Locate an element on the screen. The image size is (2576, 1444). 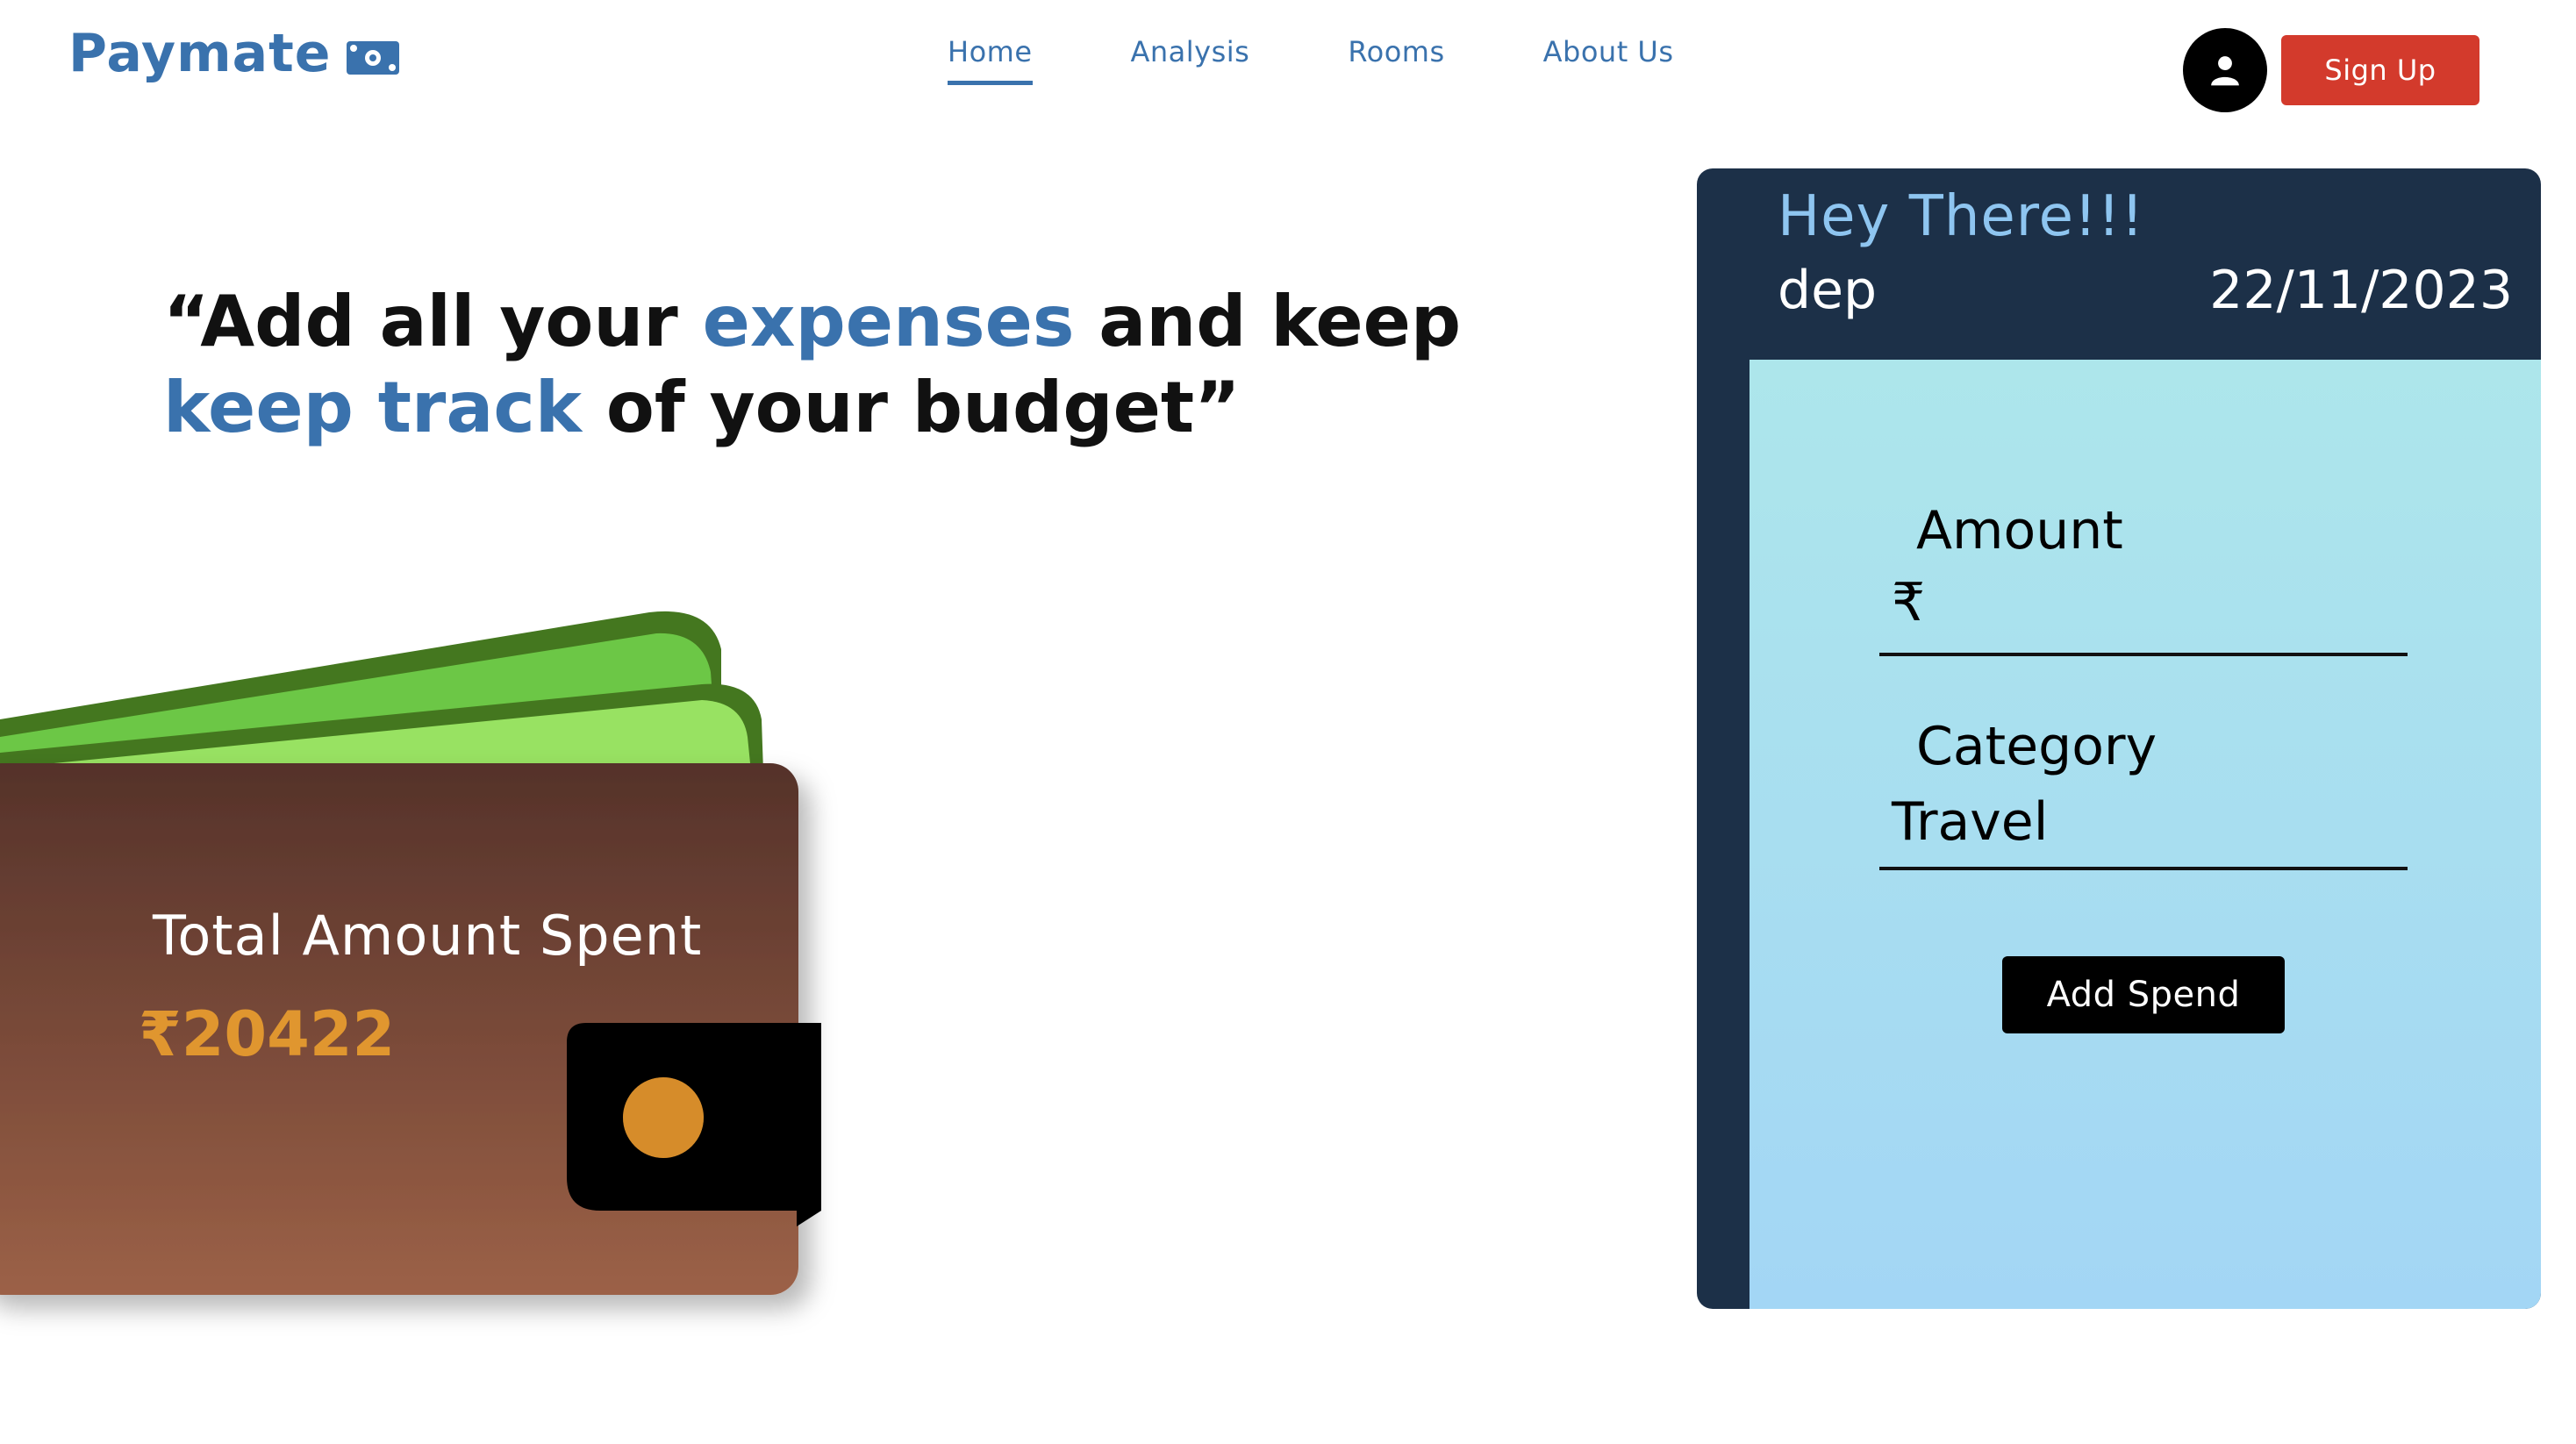
profile-button is located at coordinates (2225, 70).